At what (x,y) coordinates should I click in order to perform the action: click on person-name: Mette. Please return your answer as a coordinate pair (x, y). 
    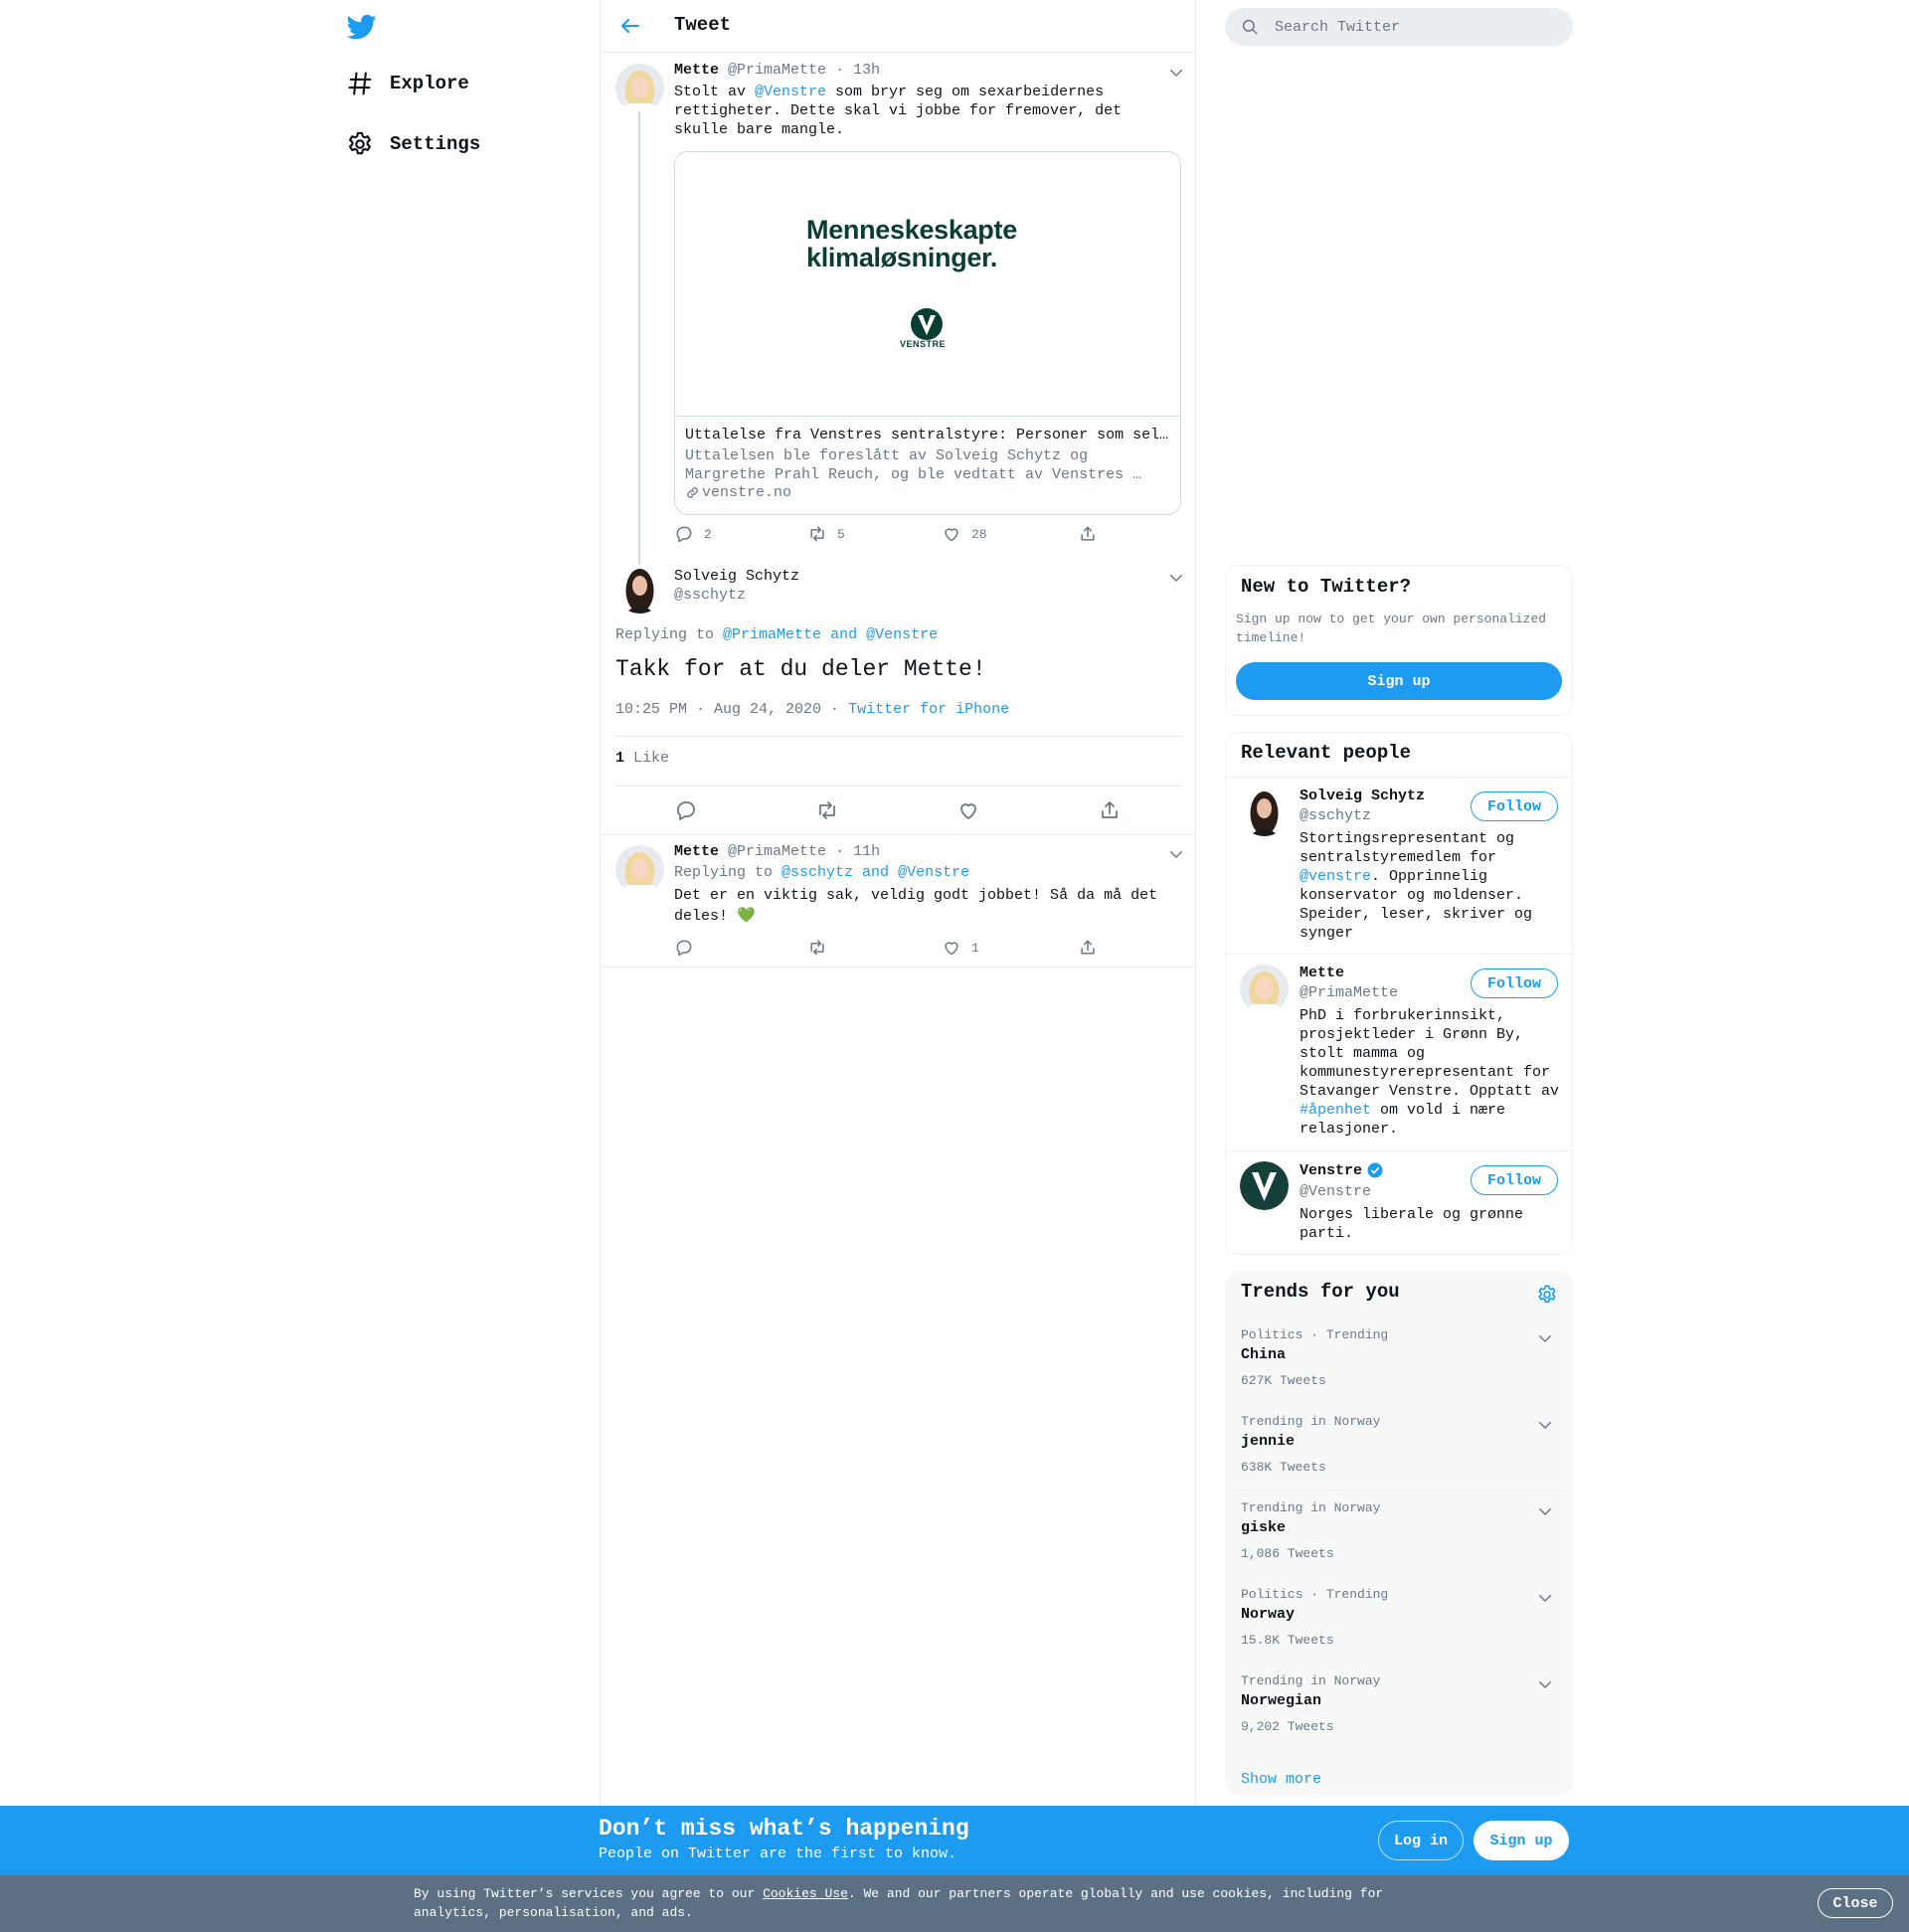
    Looking at the image, I should click on (1322, 973).